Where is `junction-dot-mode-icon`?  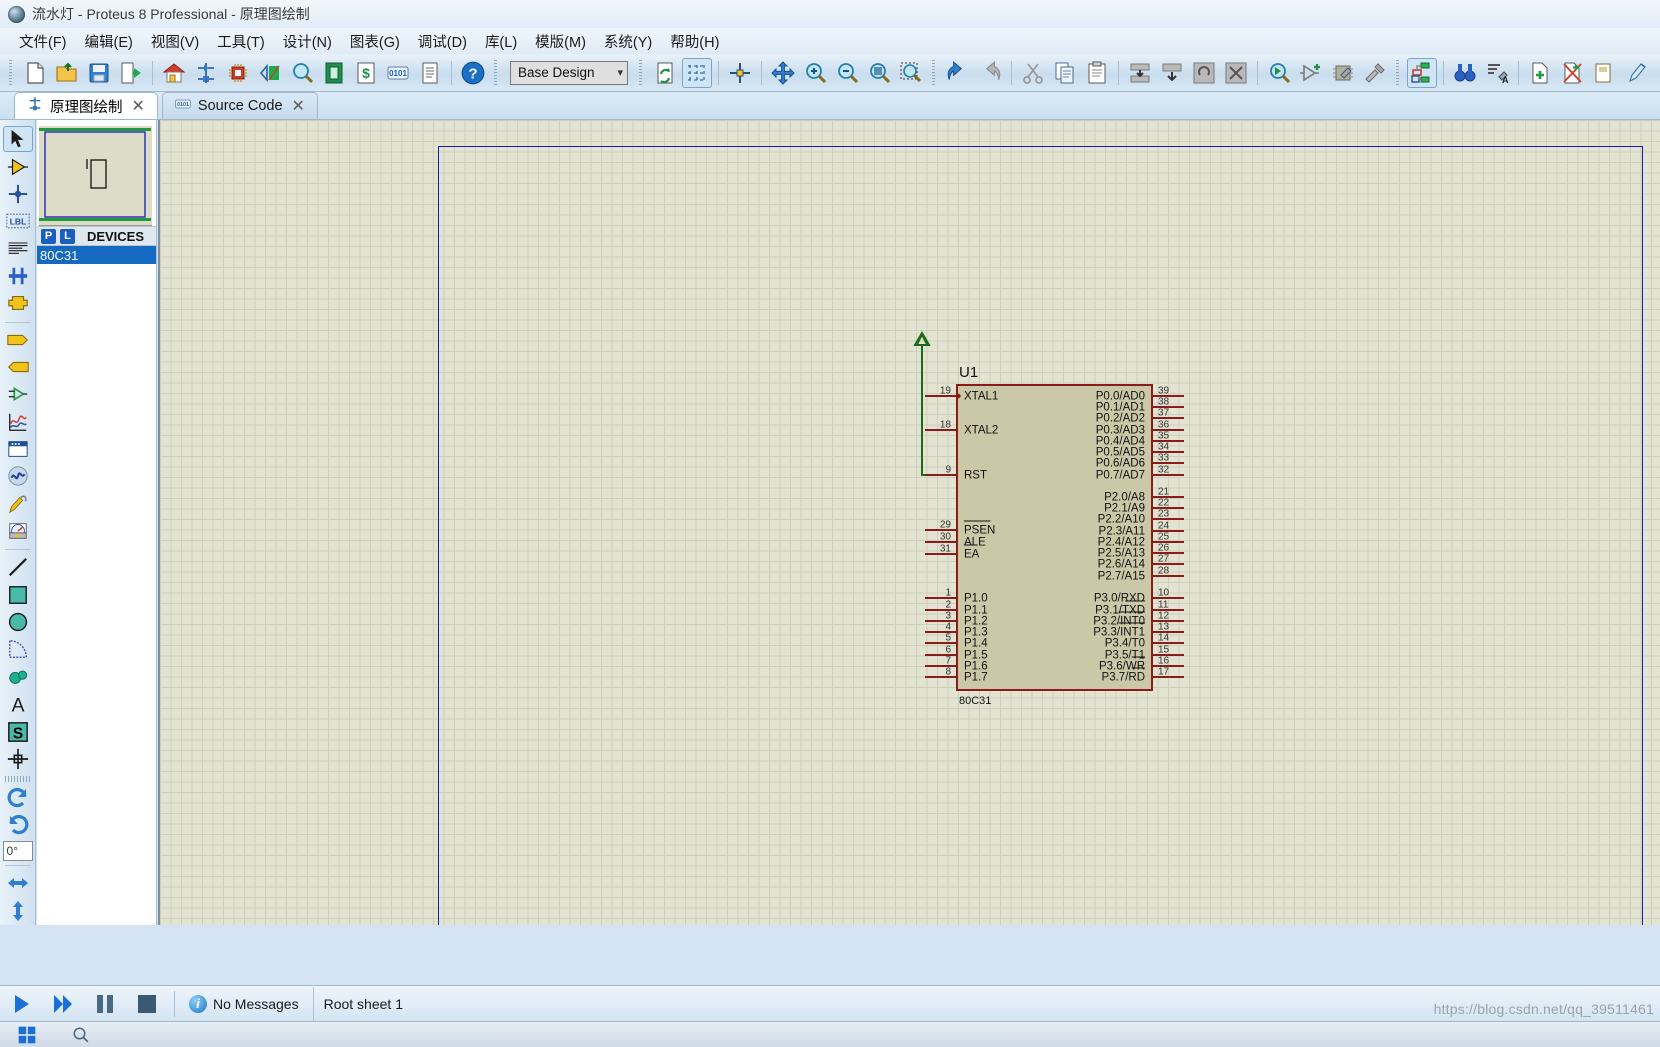
junction-dot-mode-icon is located at coordinates (18, 194).